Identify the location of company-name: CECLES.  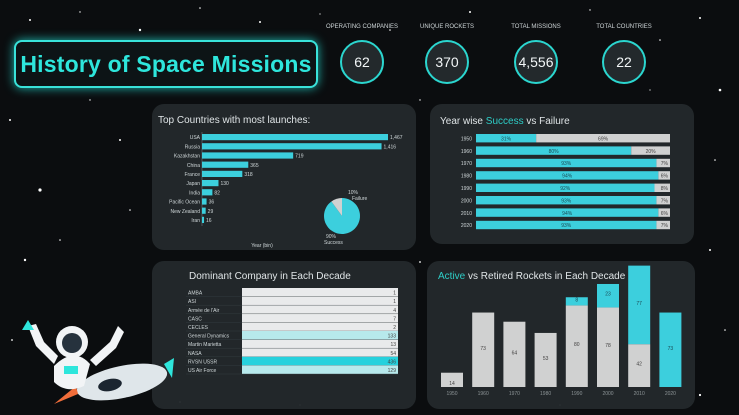
(198, 328).